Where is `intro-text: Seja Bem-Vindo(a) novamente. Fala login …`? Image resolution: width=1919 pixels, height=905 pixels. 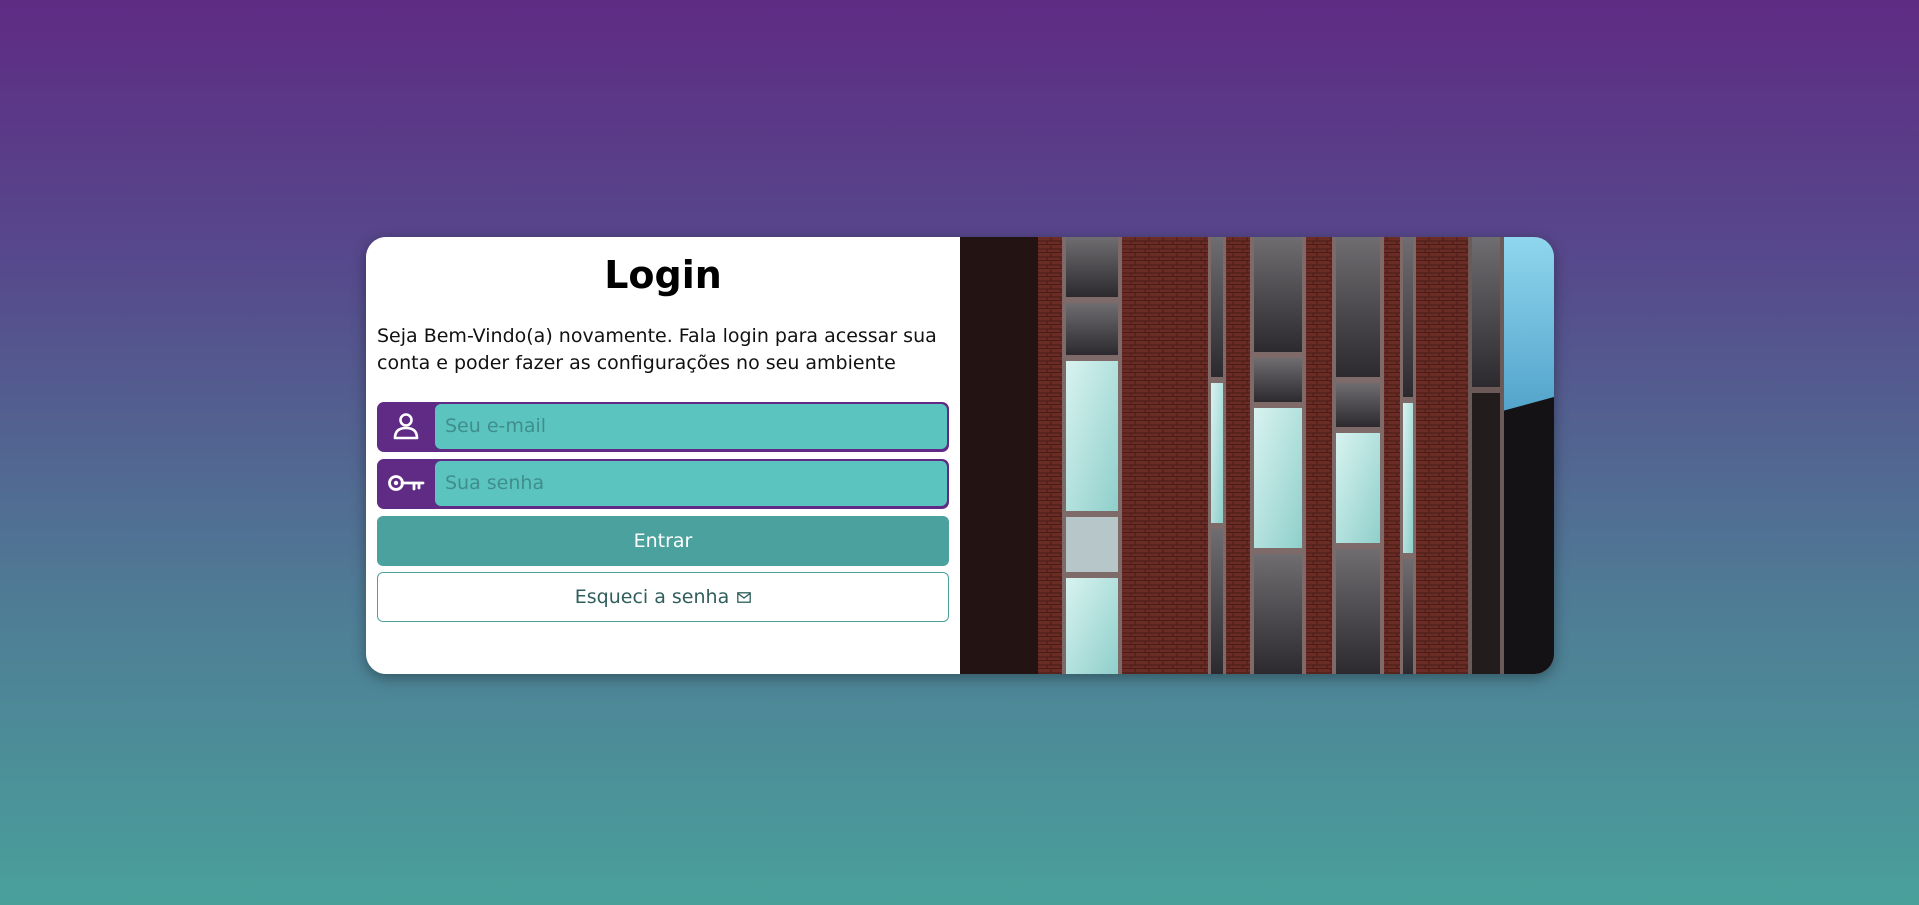
intro-text: Seja Bem-Vindo(a) novamente. Fala login … is located at coordinates (657, 349).